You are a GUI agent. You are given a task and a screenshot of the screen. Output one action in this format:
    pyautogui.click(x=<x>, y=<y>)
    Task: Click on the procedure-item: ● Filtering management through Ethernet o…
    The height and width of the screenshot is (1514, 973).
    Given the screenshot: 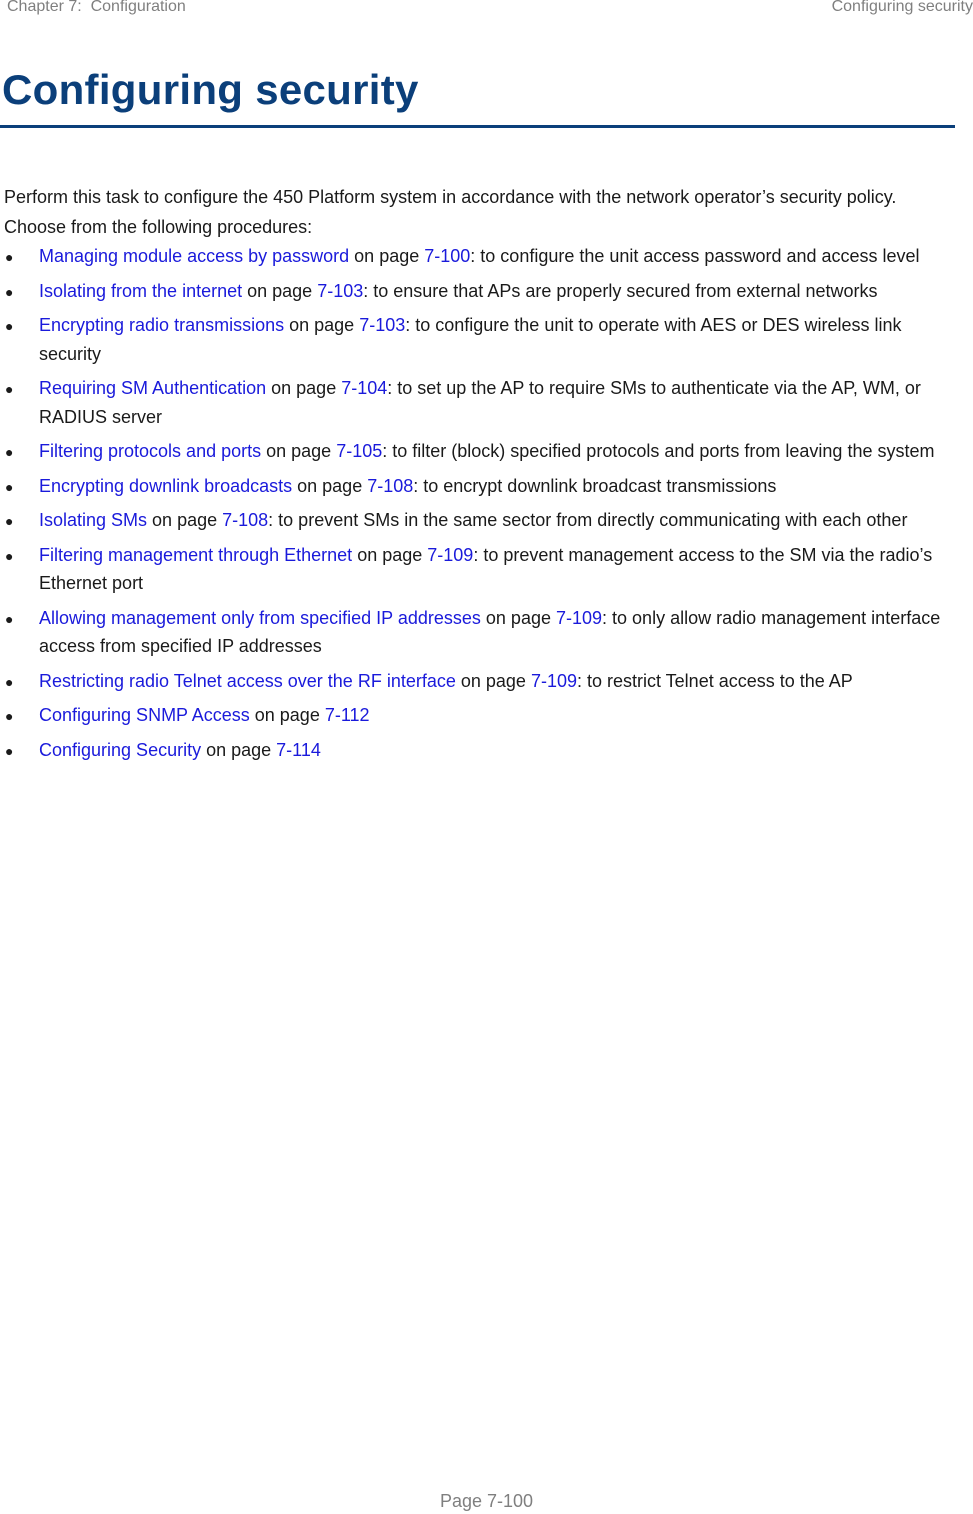 What is the action you would take?
    pyautogui.click(x=480, y=569)
    